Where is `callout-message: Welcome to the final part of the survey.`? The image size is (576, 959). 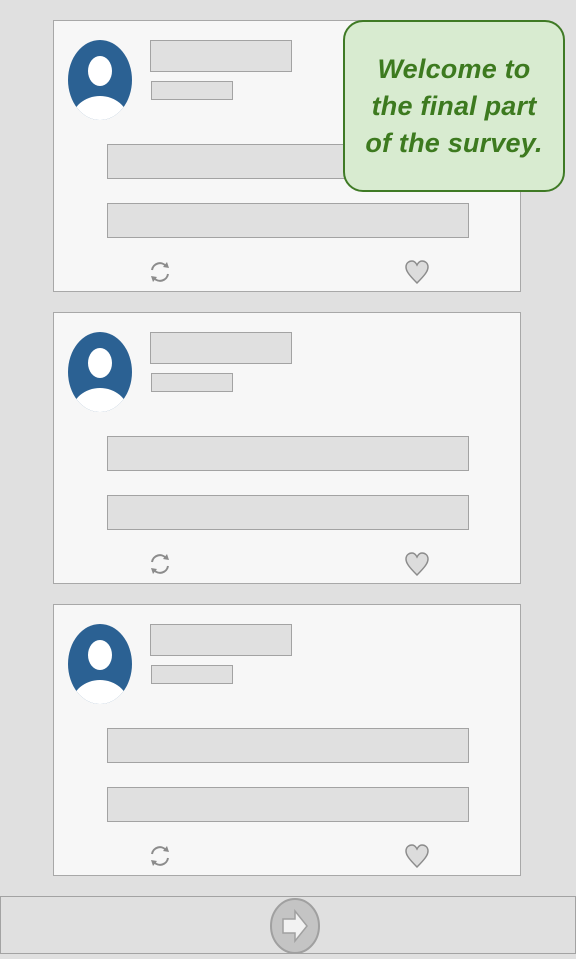
callout-message: Welcome to the final part of the survey. is located at coordinates (453, 106).